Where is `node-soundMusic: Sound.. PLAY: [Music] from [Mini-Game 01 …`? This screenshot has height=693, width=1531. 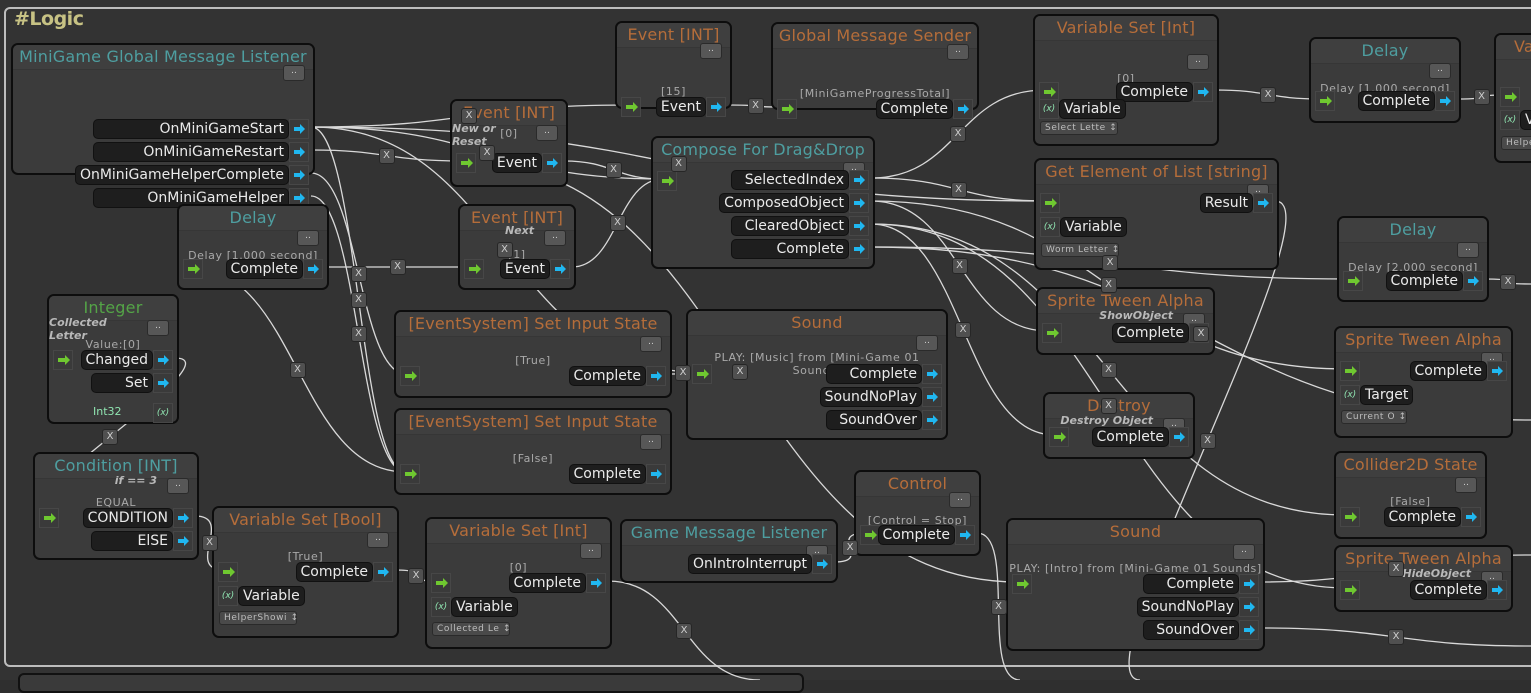
node-soundMusic: Sound.. PLAY: [Music] from [Mini-Game 01 … is located at coordinates (817, 374).